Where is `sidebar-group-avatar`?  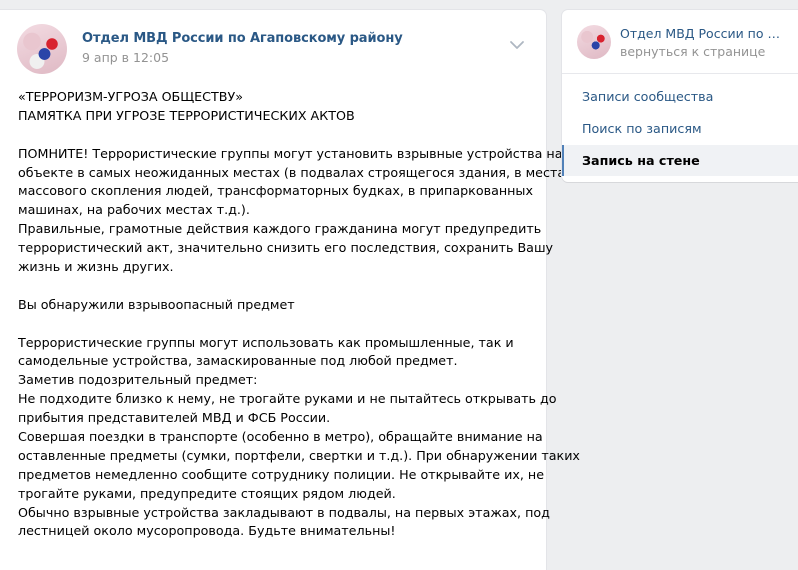
sidebar-group-avatar is located at coordinates (594, 42).